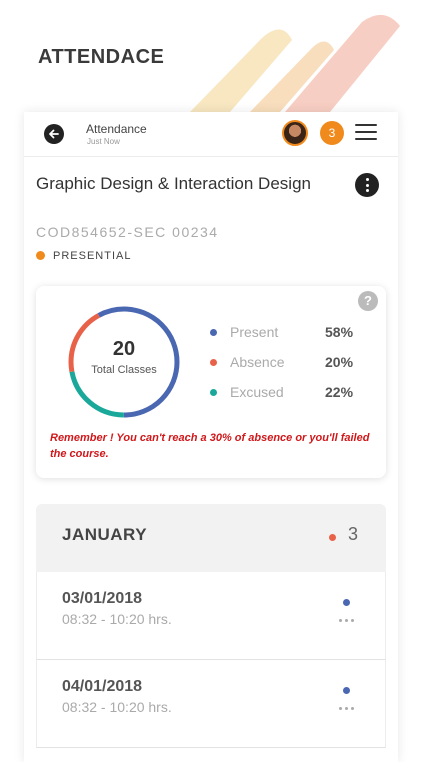  I want to click on avatar, so click(295, 133).